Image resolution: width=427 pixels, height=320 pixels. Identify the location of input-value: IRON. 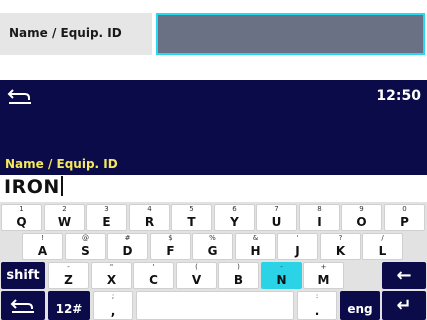
(32, 187).